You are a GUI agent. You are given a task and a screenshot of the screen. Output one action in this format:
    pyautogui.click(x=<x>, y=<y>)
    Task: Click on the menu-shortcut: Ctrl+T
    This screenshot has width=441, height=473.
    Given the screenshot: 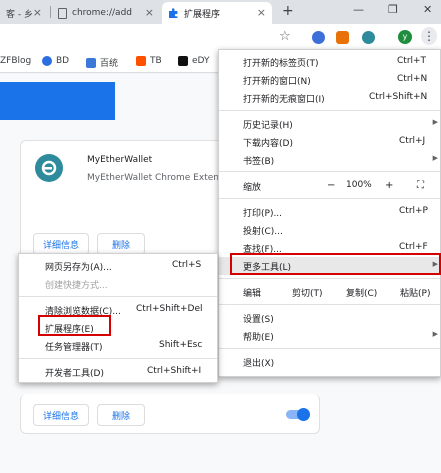 What is the action you would take?
    pyautogui.click(x=412, y=61)
    